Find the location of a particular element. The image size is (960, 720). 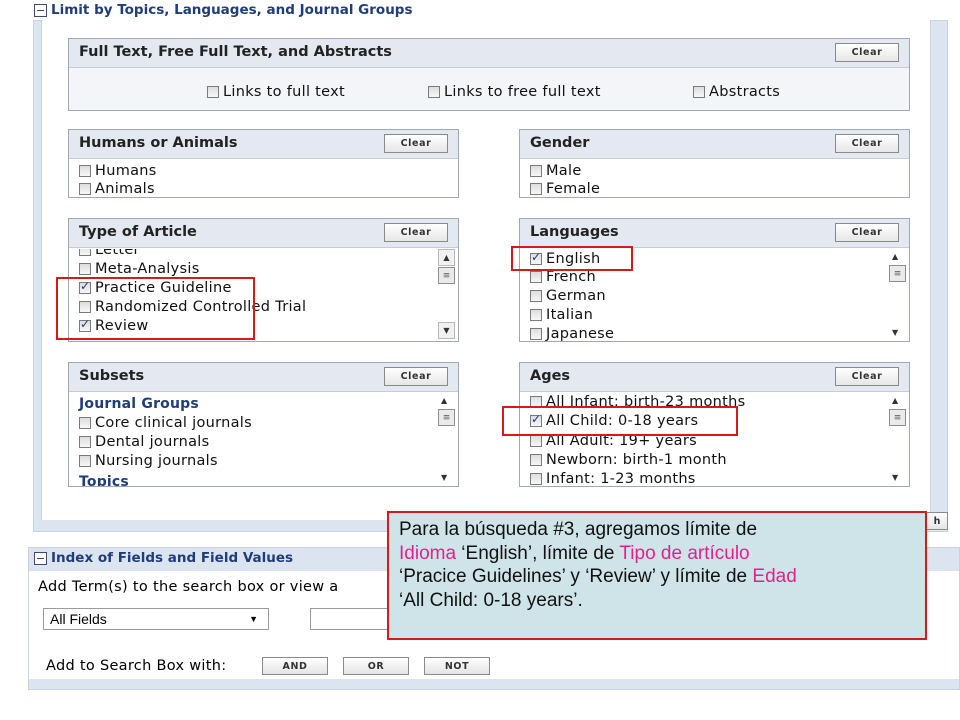

article-type-title: Type of Article is located at coordinates (138, 232).